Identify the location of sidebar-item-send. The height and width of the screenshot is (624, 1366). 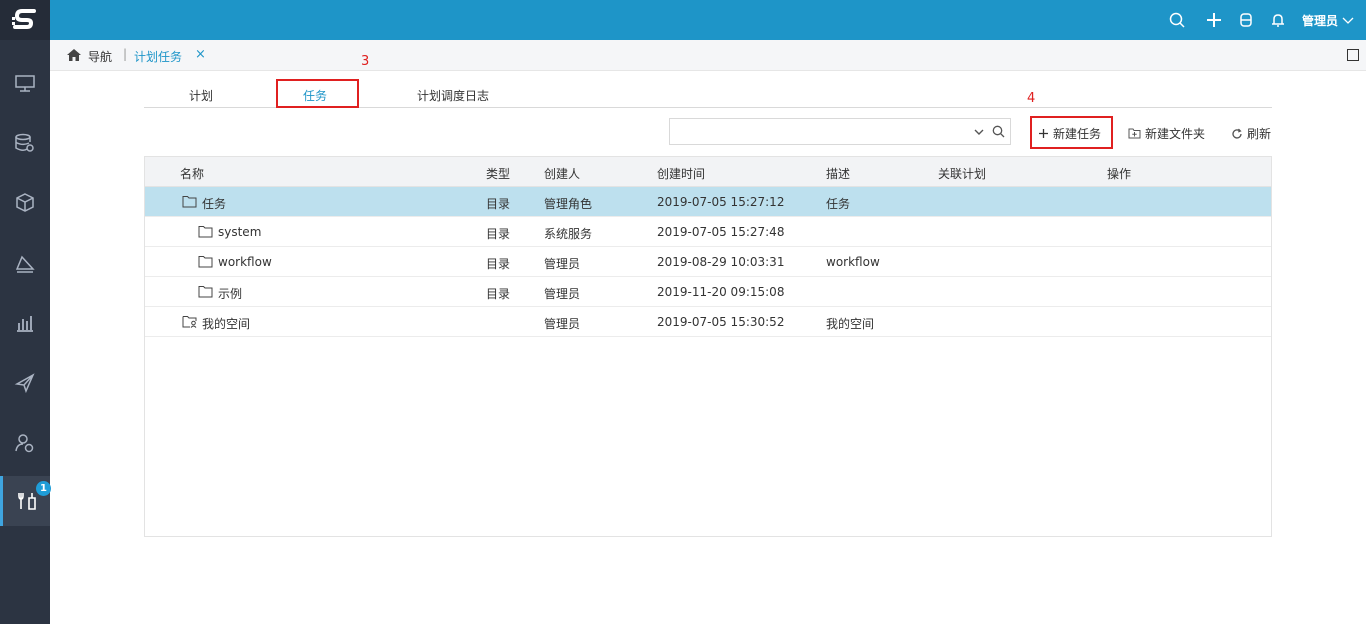
(25, 383).